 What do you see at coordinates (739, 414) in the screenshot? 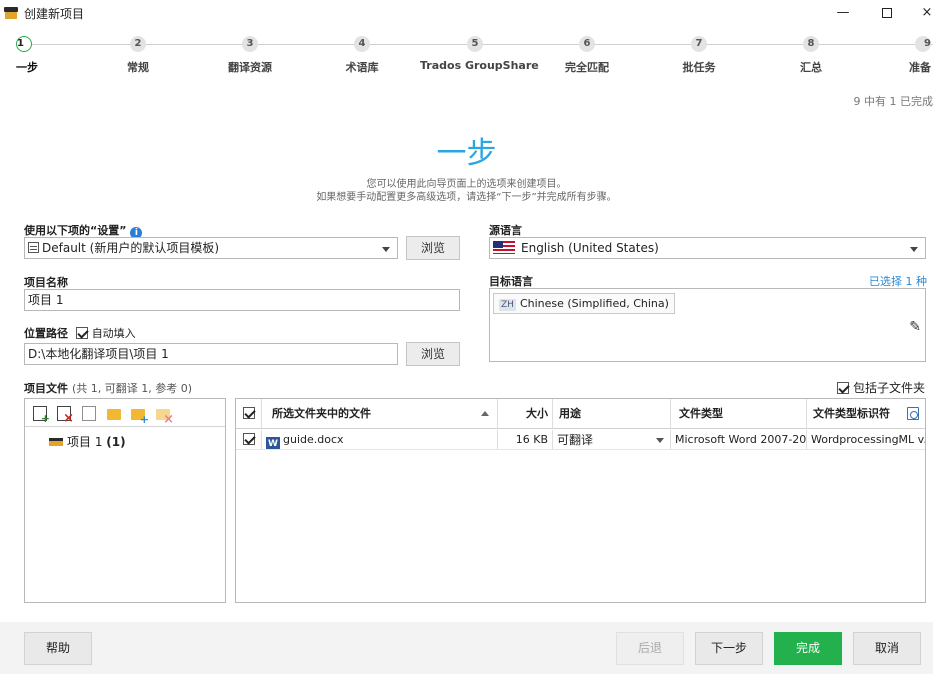
I see `column-header-file-type: 文件类型` at bounding box center [739, 414].